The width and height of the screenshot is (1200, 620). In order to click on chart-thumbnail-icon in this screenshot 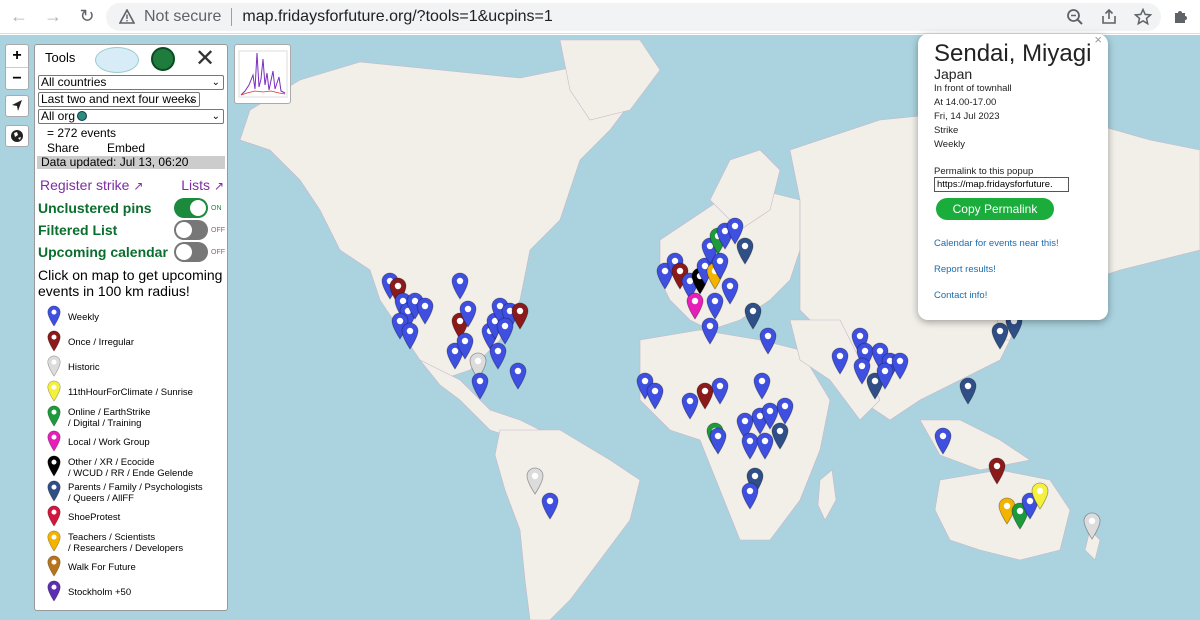, I will do `click(263, 74)`.